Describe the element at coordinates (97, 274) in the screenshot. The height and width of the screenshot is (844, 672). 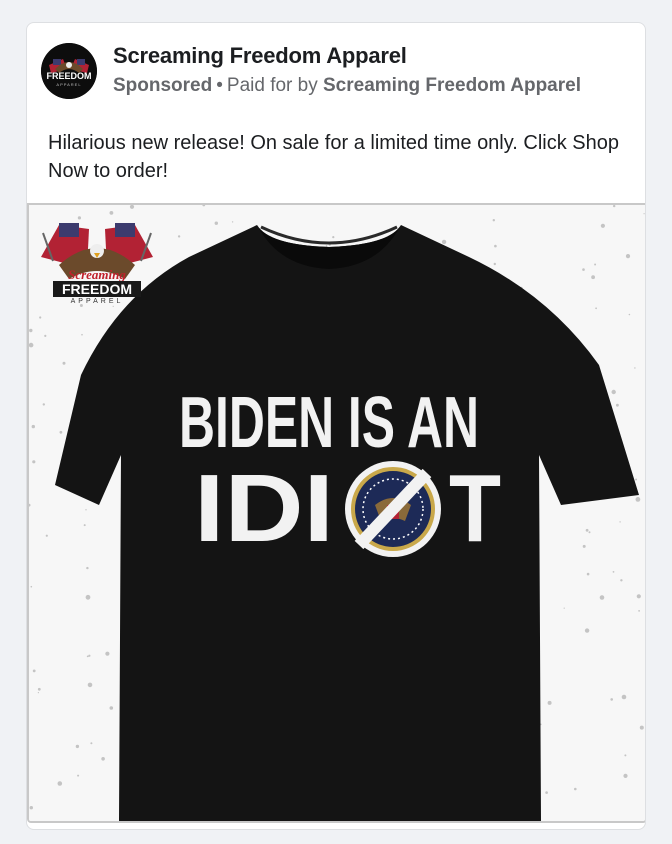
I see `brand-logo-script: Screaming` at that location.